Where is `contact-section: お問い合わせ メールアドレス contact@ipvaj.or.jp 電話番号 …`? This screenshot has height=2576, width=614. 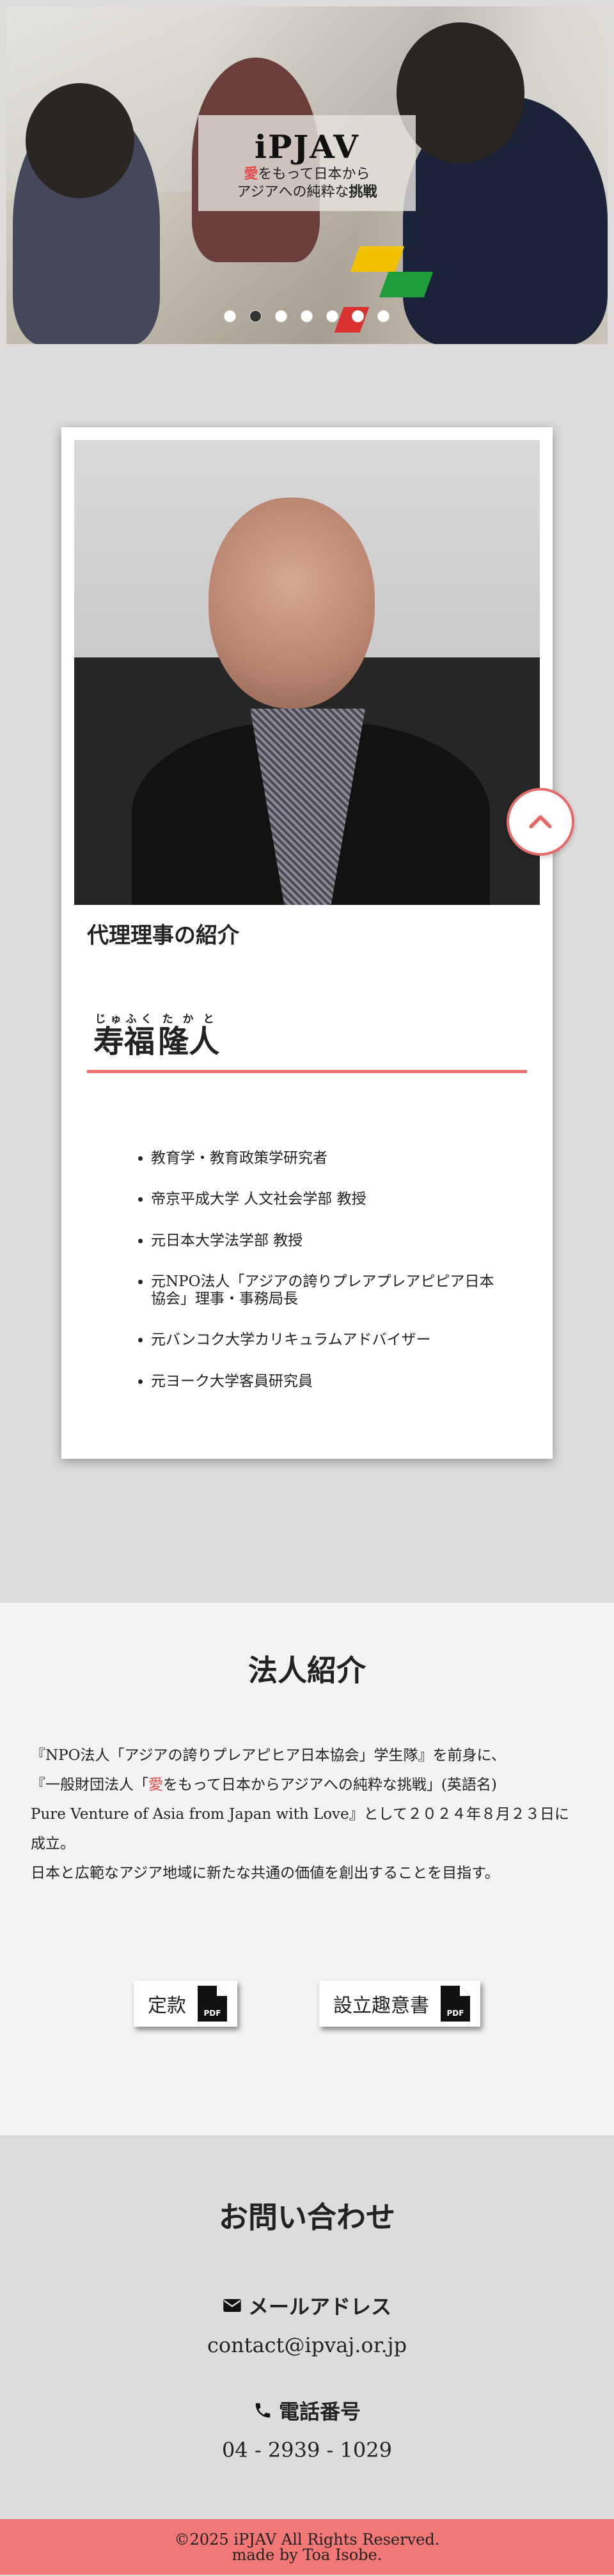 contact-section: お問い合わせ メールアドレス contact@ipvaj.or.jp 電話番号 … is located at coordinates (307, 2327).